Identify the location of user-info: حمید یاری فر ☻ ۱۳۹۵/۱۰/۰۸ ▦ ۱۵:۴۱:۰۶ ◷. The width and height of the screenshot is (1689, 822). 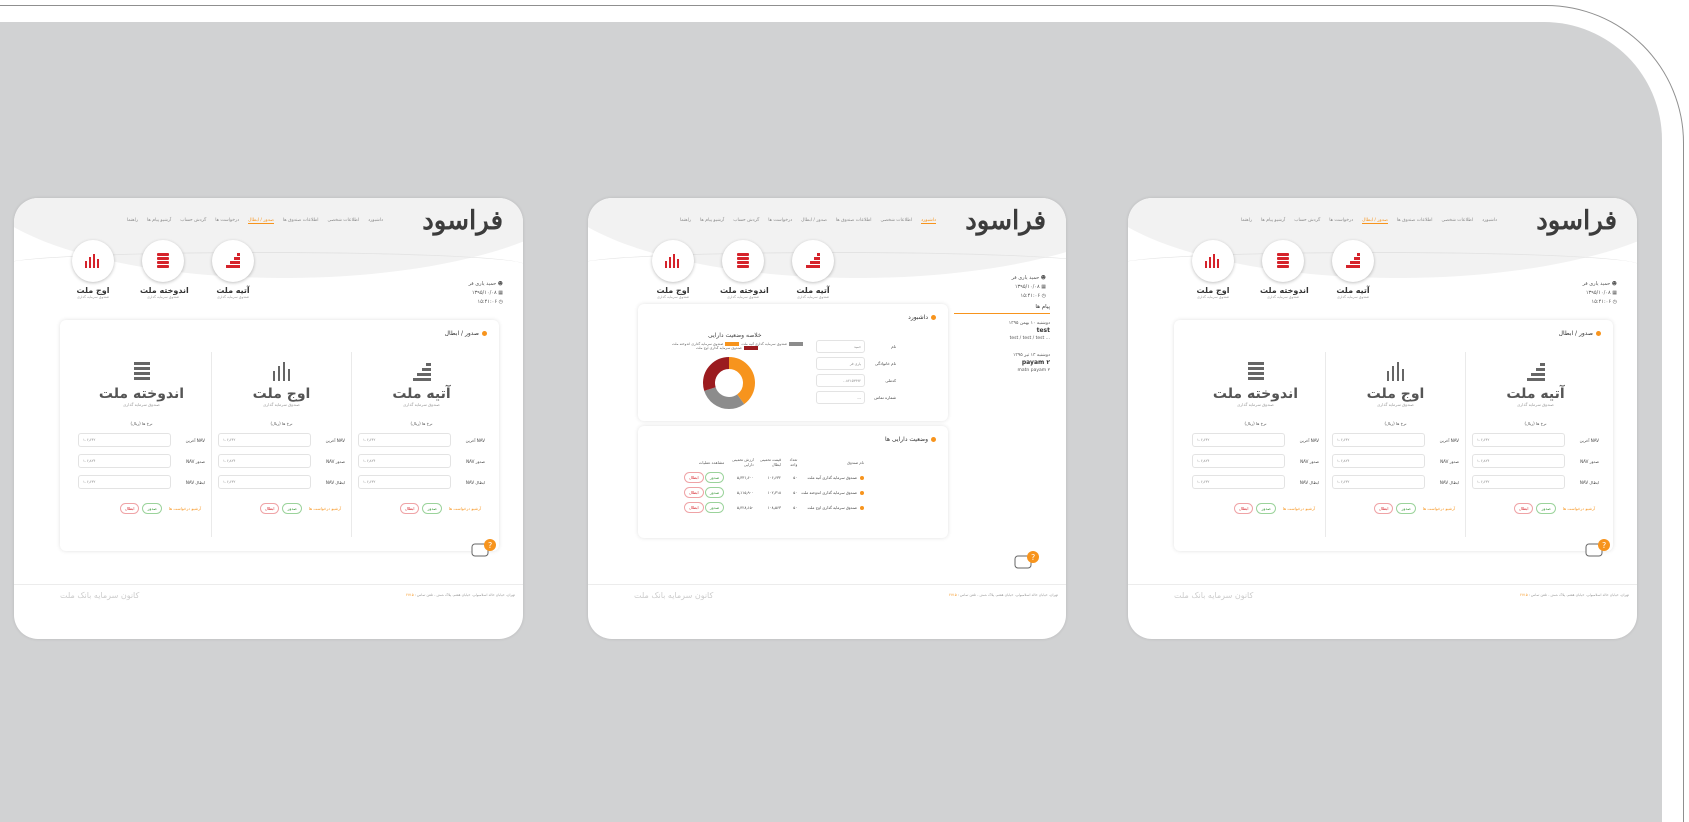
(486, 293).